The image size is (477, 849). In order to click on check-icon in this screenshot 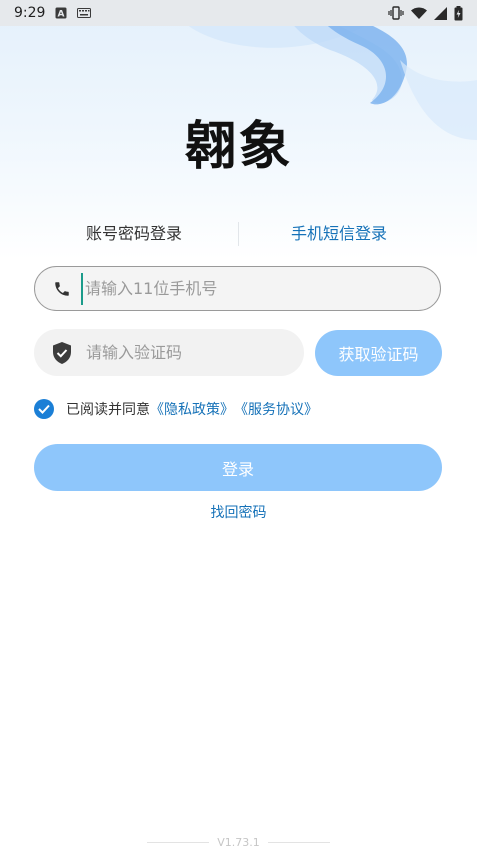, I will do `click(44, 409)`.